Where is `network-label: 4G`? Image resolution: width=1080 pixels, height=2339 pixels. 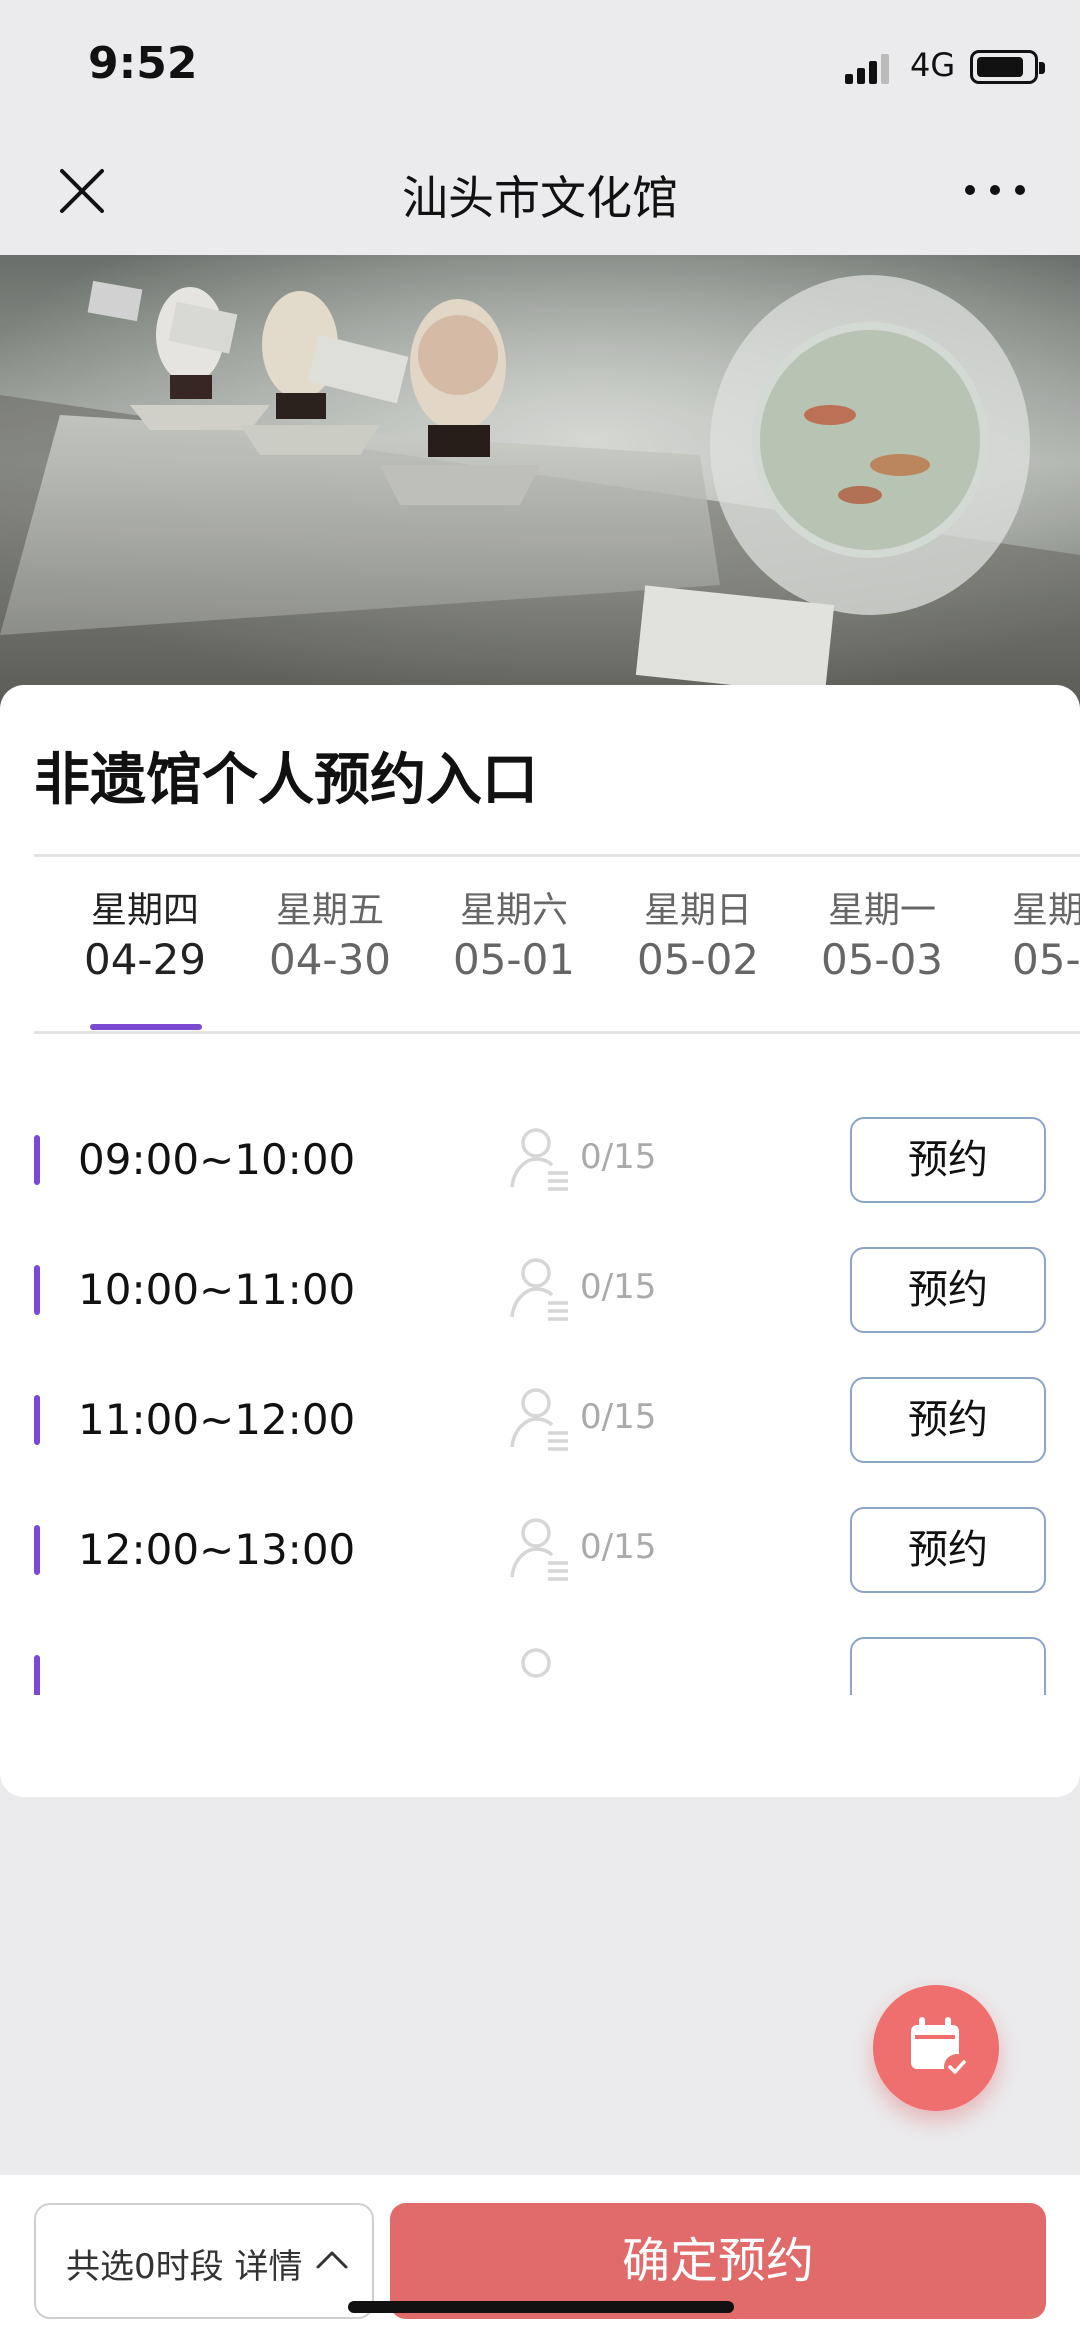
network-label: 4G is located at coordinates (933, 65).